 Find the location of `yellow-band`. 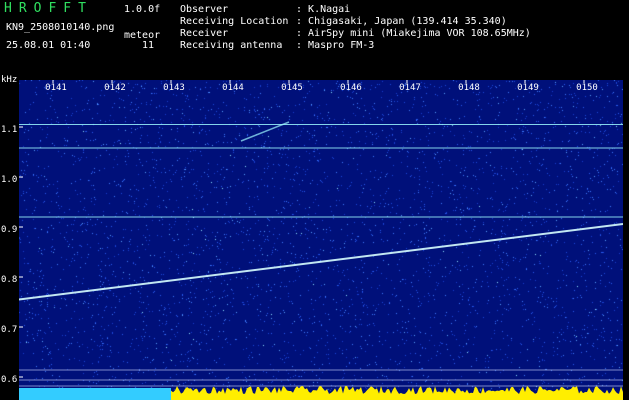

yellow-band is located at coordinates (397, 393).